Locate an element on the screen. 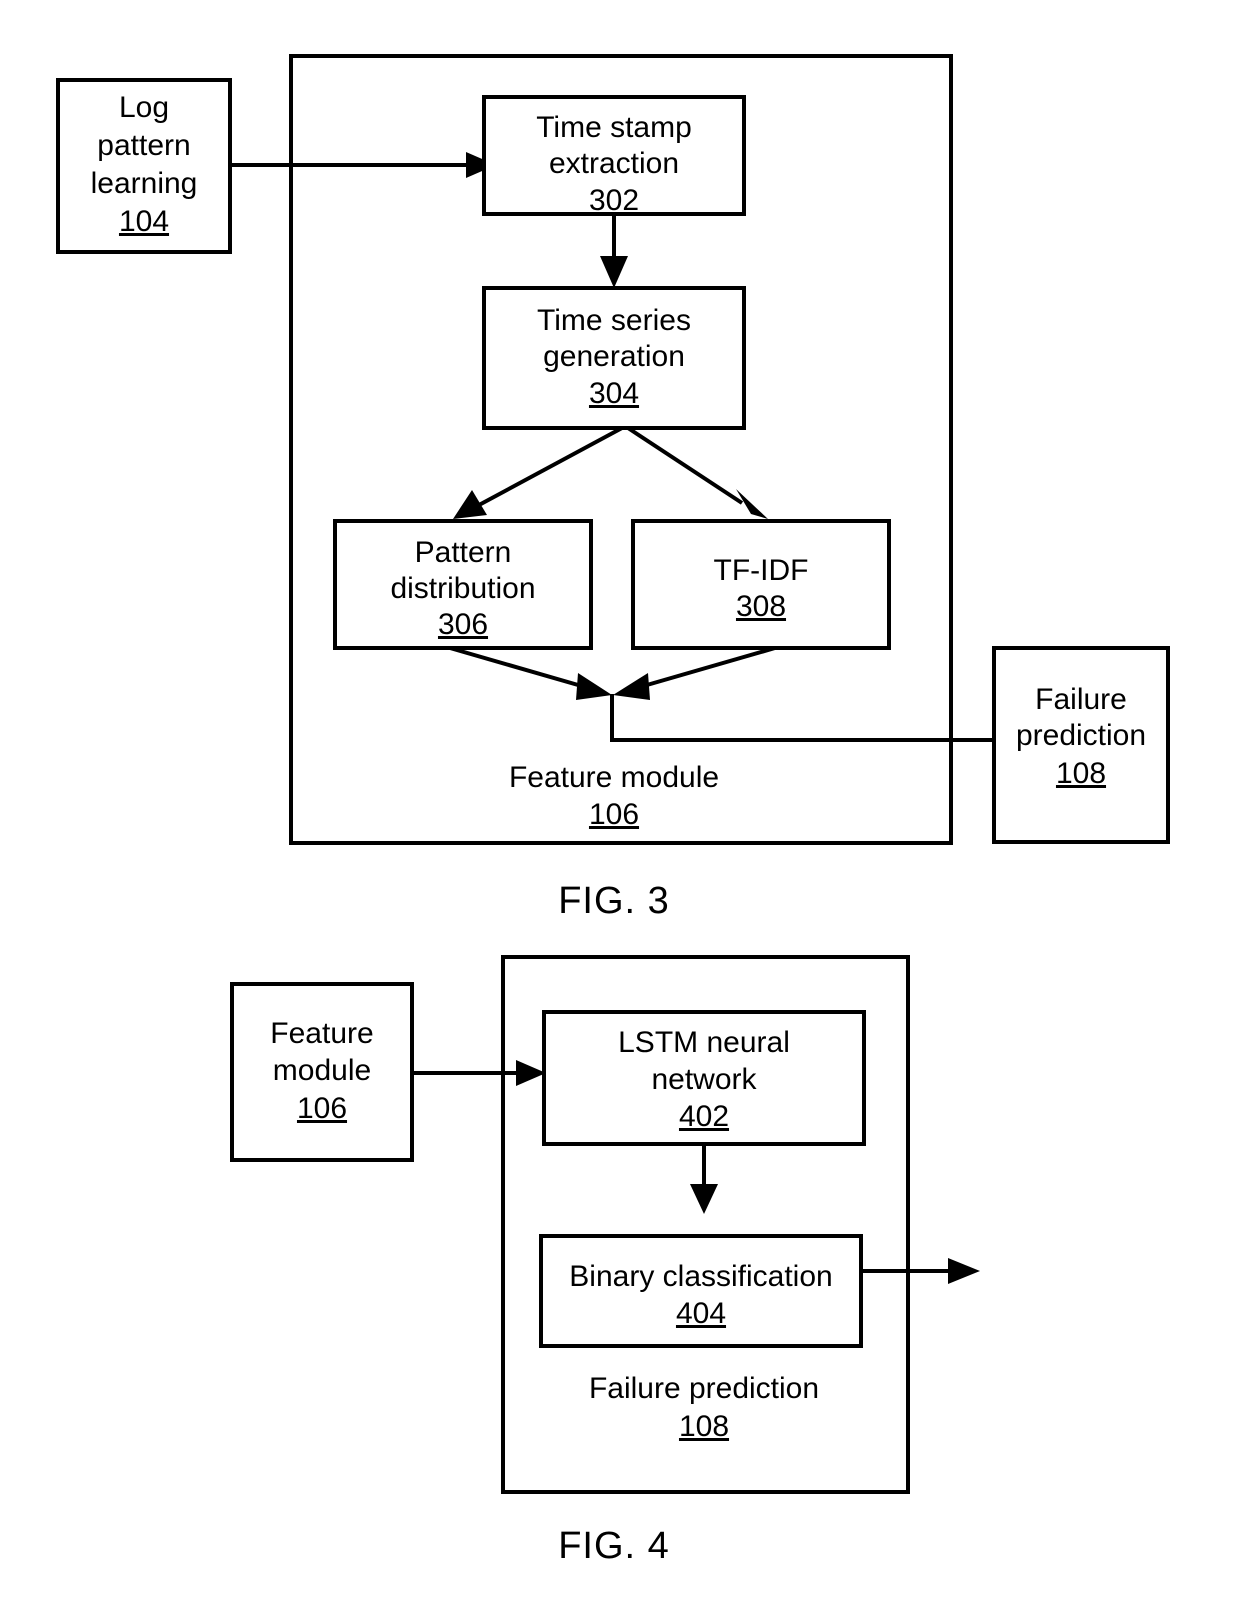 The image size is (1240, 1610). time-stamp-extraction-label-line1: Time stamp is located at coordinates (614, 127).